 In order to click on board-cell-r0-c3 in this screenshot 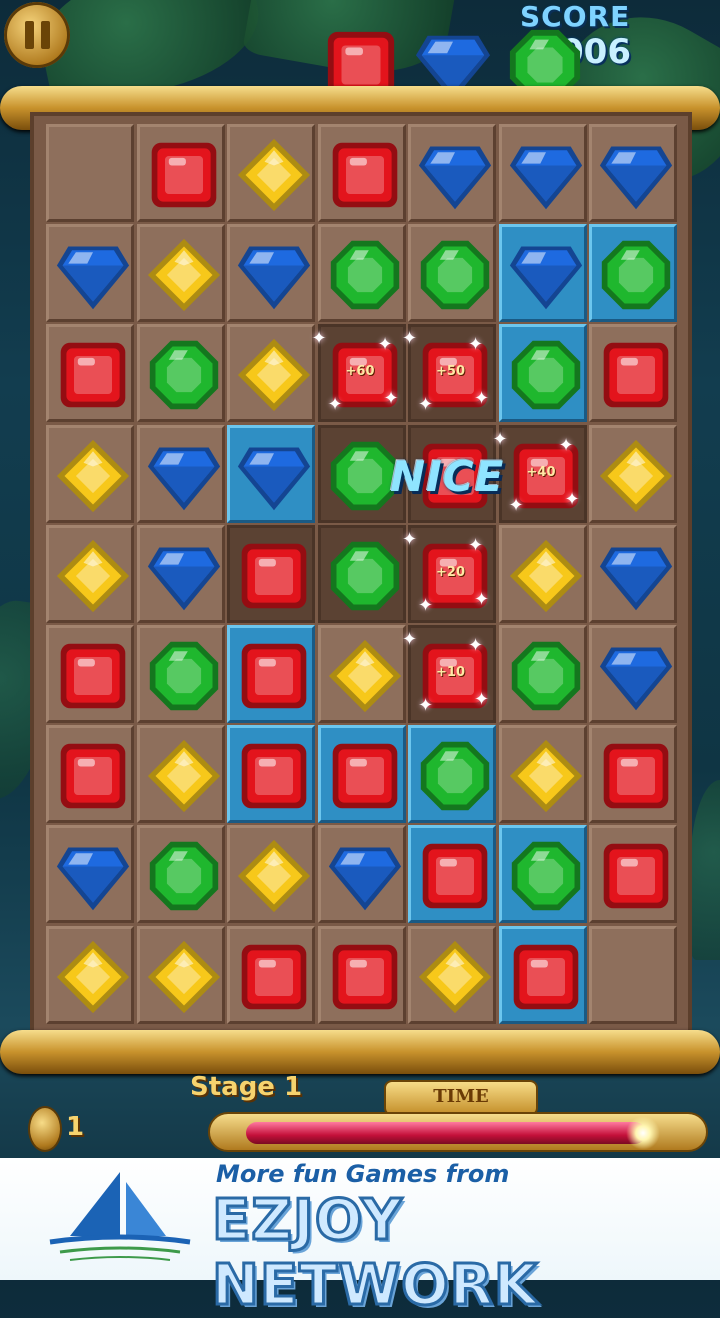, I will do `click(361, 173)`.